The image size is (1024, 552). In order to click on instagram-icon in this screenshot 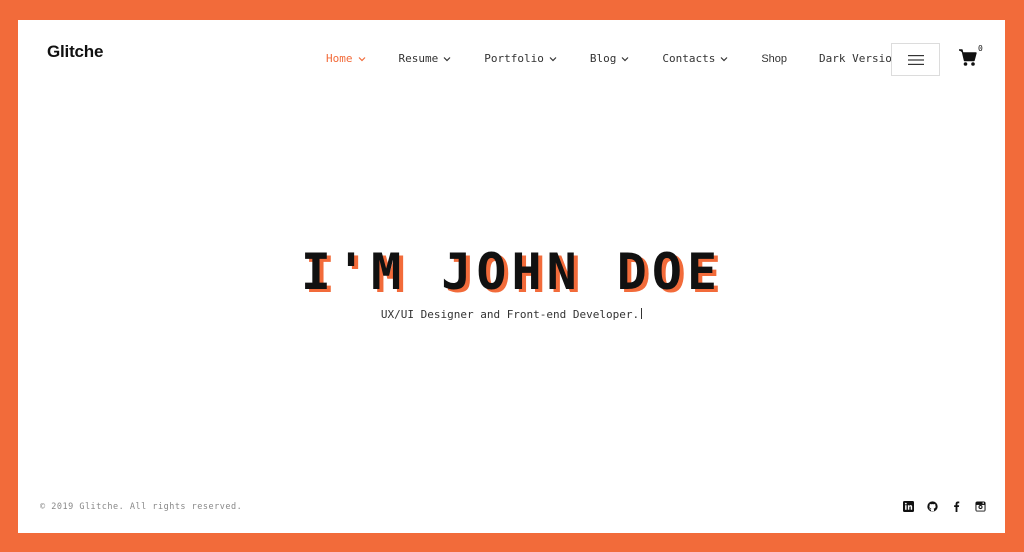, I will do `click(980, 506)`.